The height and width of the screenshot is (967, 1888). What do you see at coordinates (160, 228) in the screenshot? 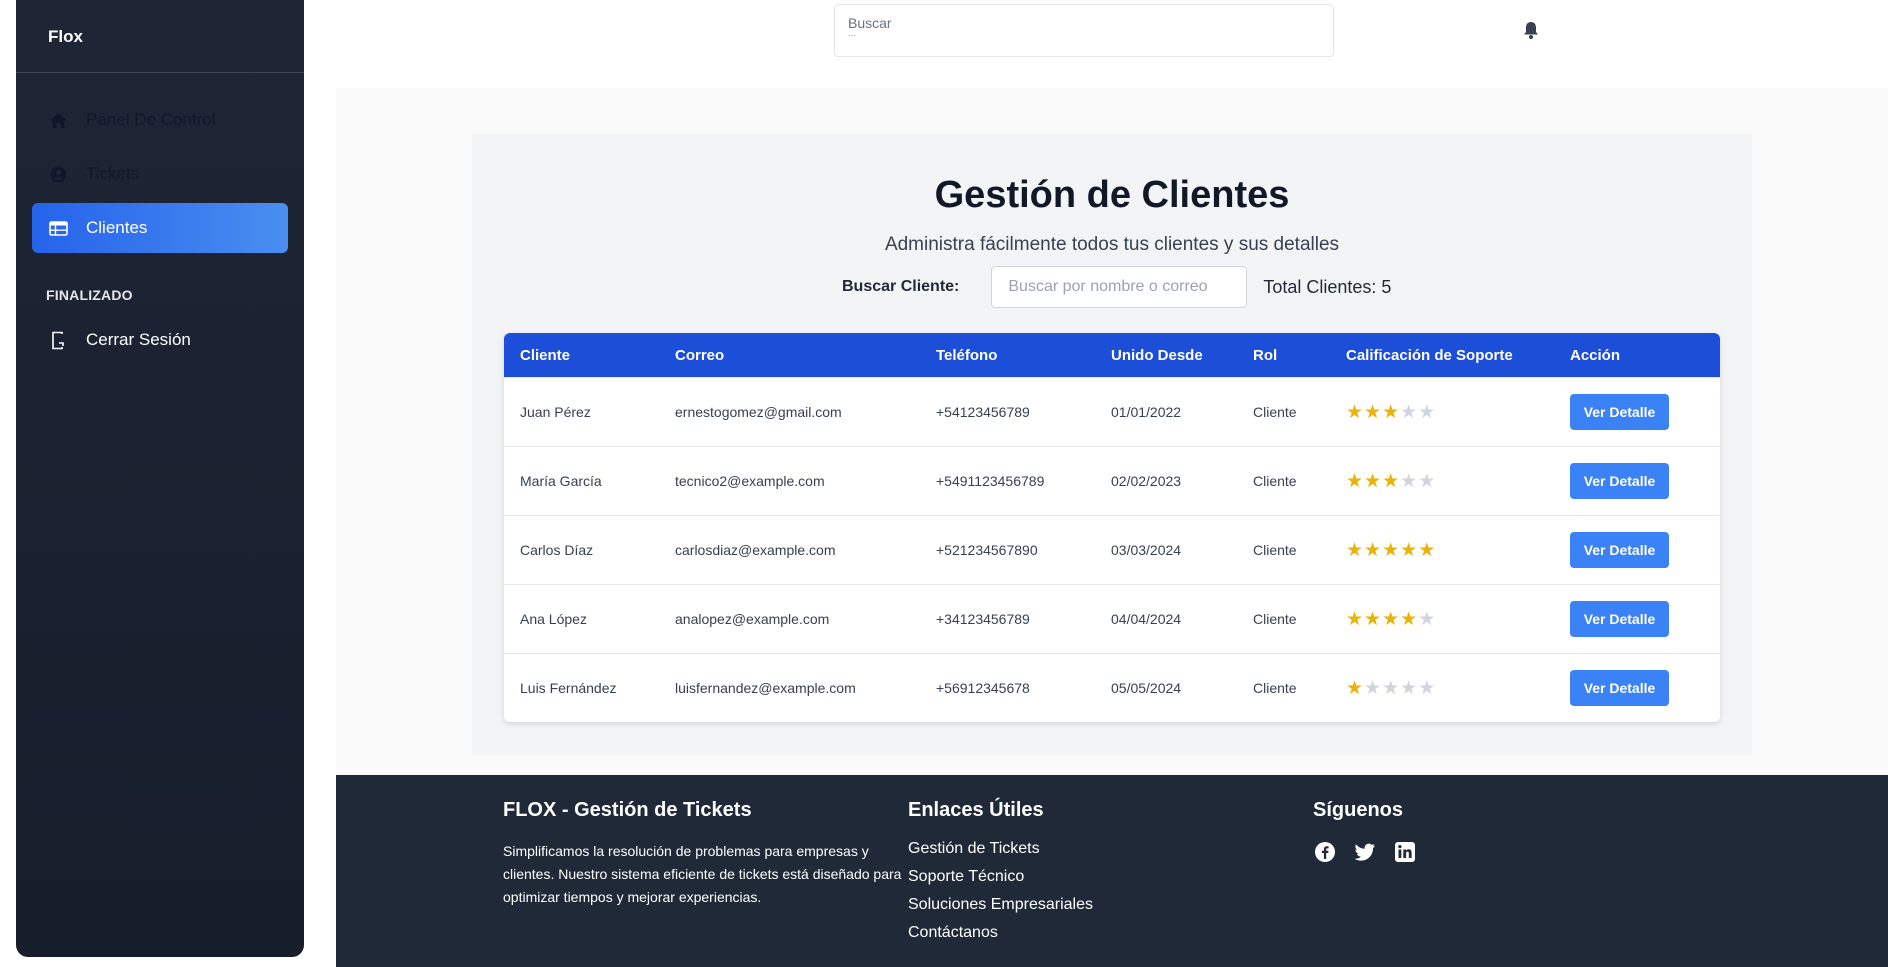
I see `sidebar-item-clientes: Clientes` at bounding box center [160, 228].